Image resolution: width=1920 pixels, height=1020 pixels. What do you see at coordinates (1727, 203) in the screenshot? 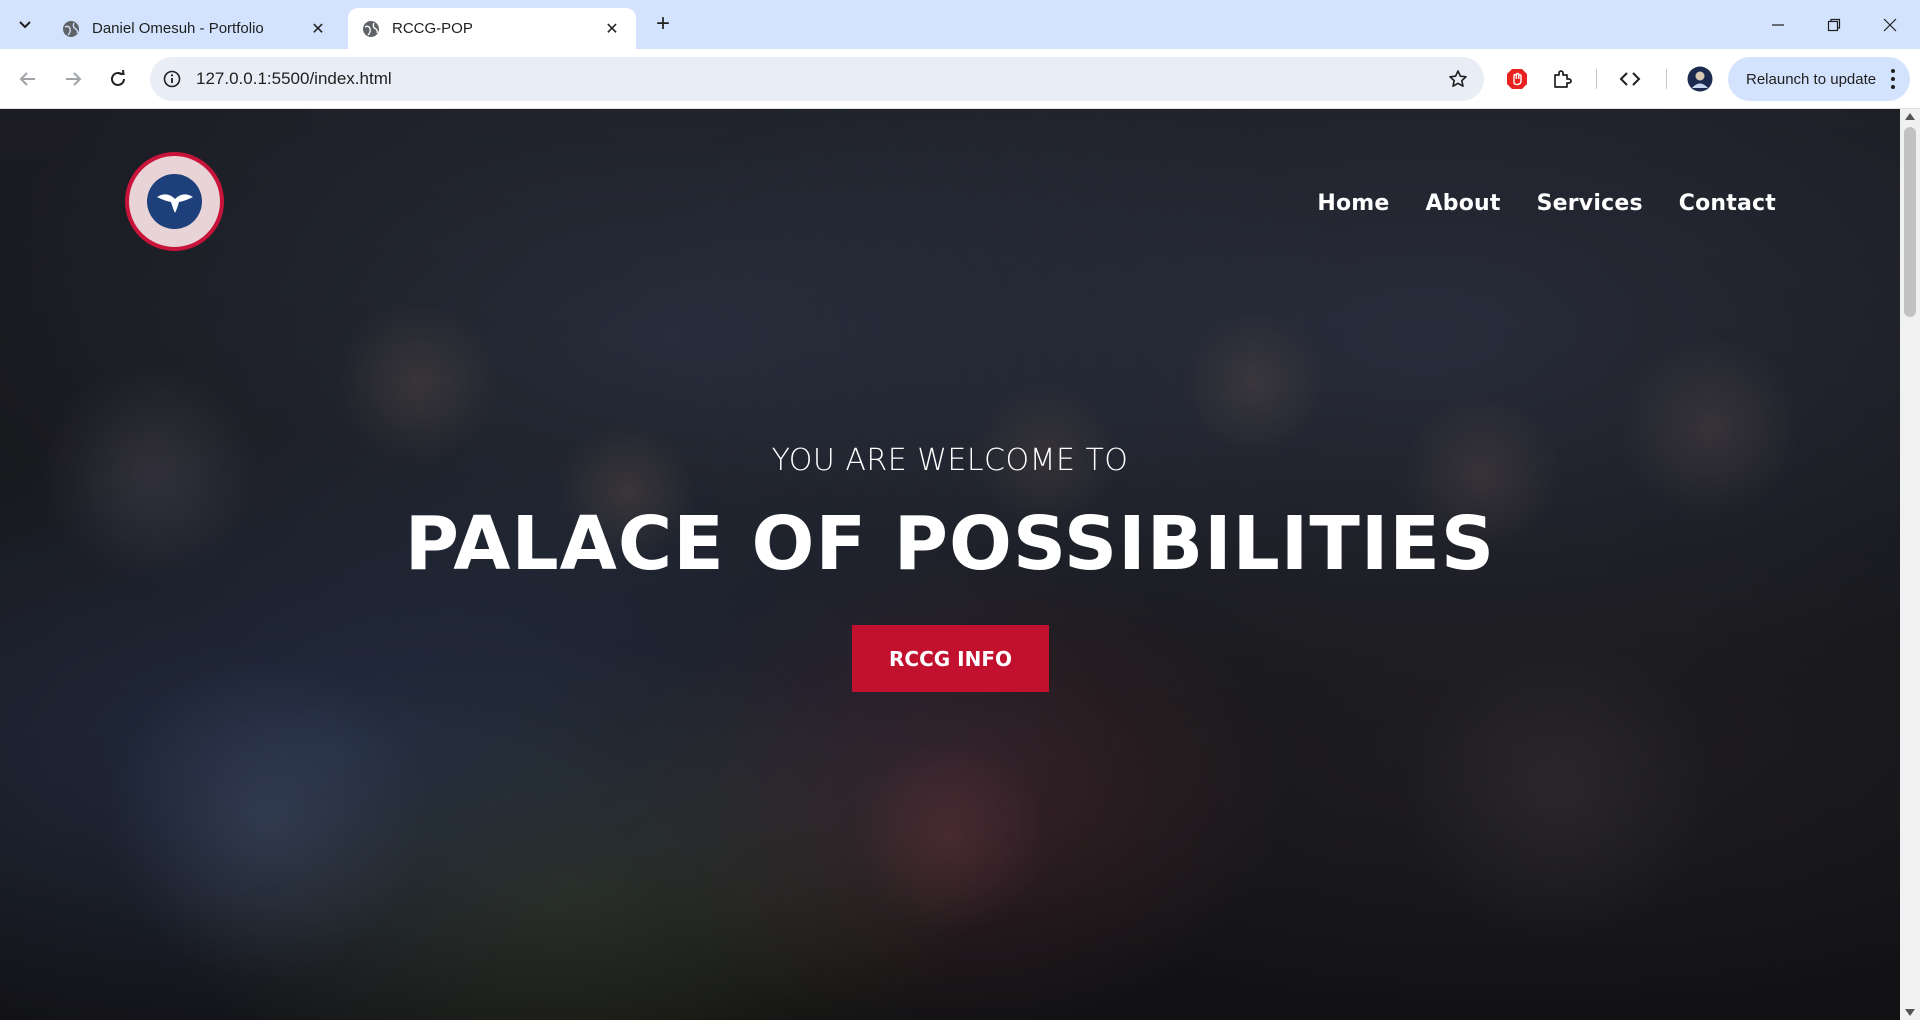
I see `nav-contact: Contact` at bounding box center [1727, 203].